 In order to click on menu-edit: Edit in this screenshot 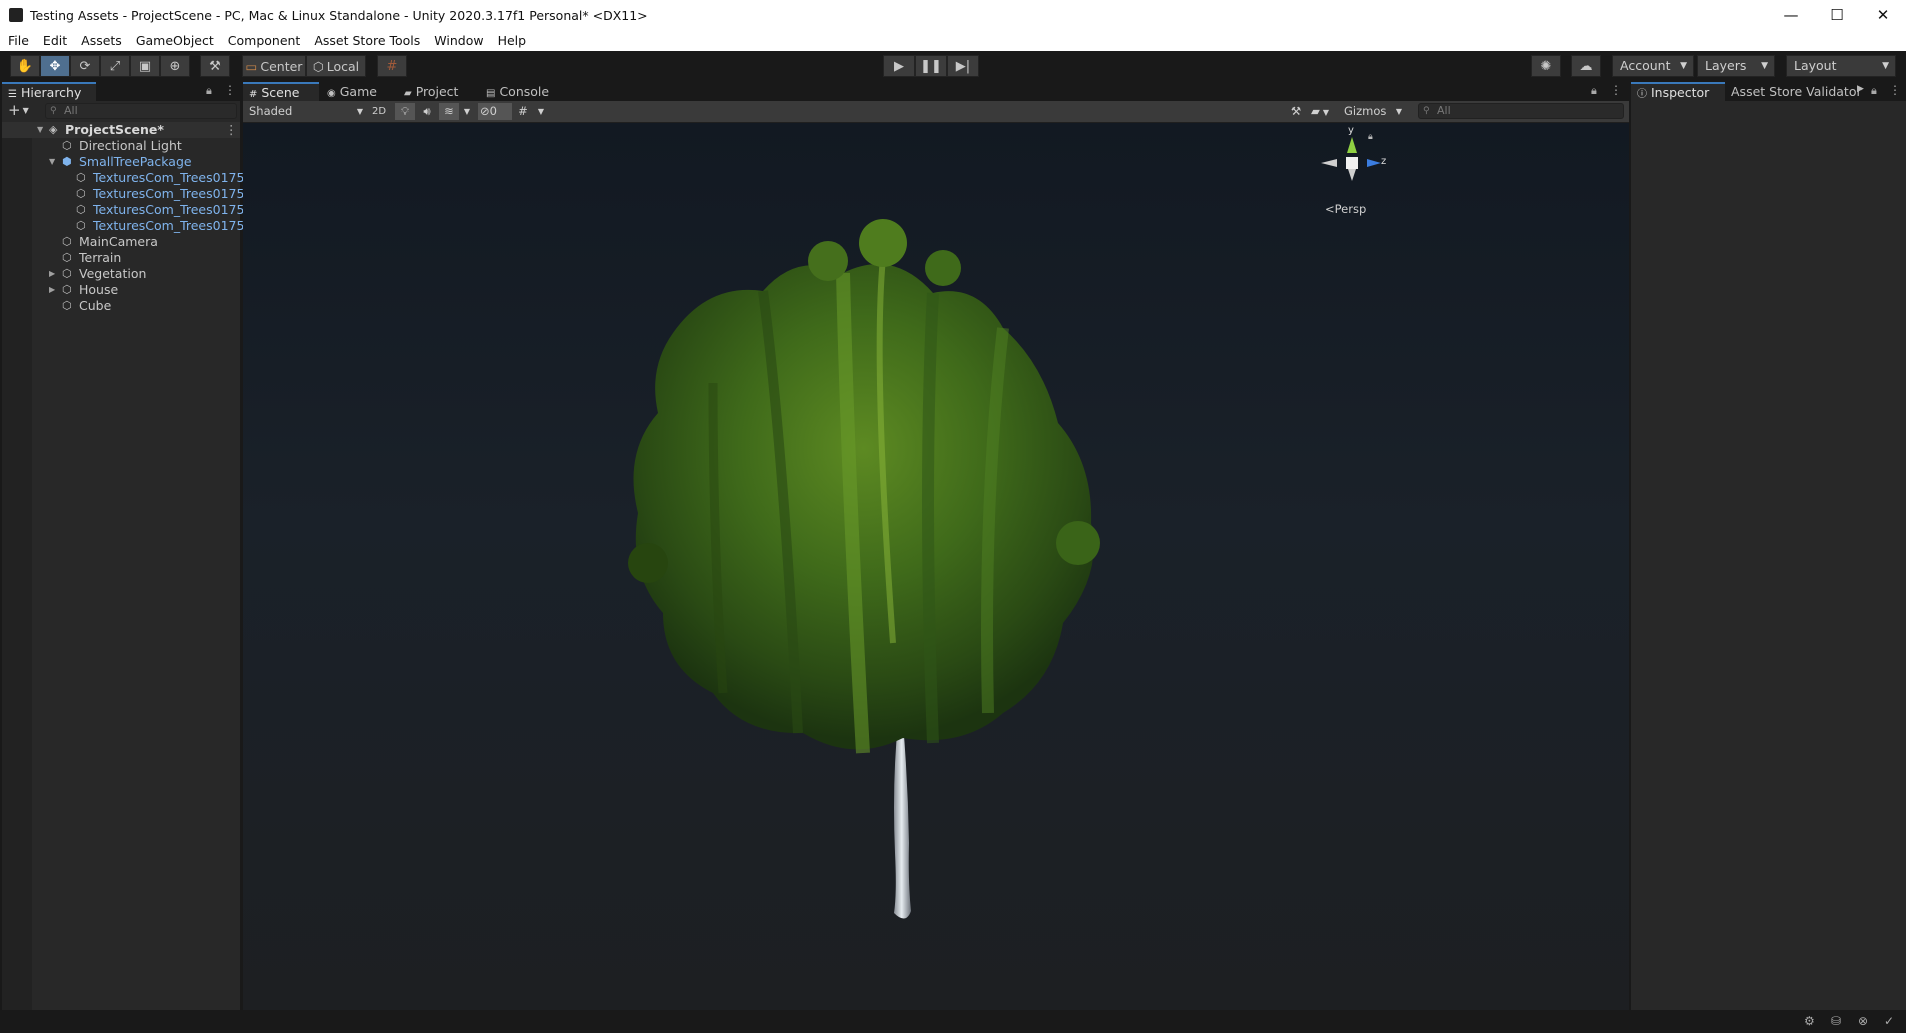, I will do `click(55, 40)`.